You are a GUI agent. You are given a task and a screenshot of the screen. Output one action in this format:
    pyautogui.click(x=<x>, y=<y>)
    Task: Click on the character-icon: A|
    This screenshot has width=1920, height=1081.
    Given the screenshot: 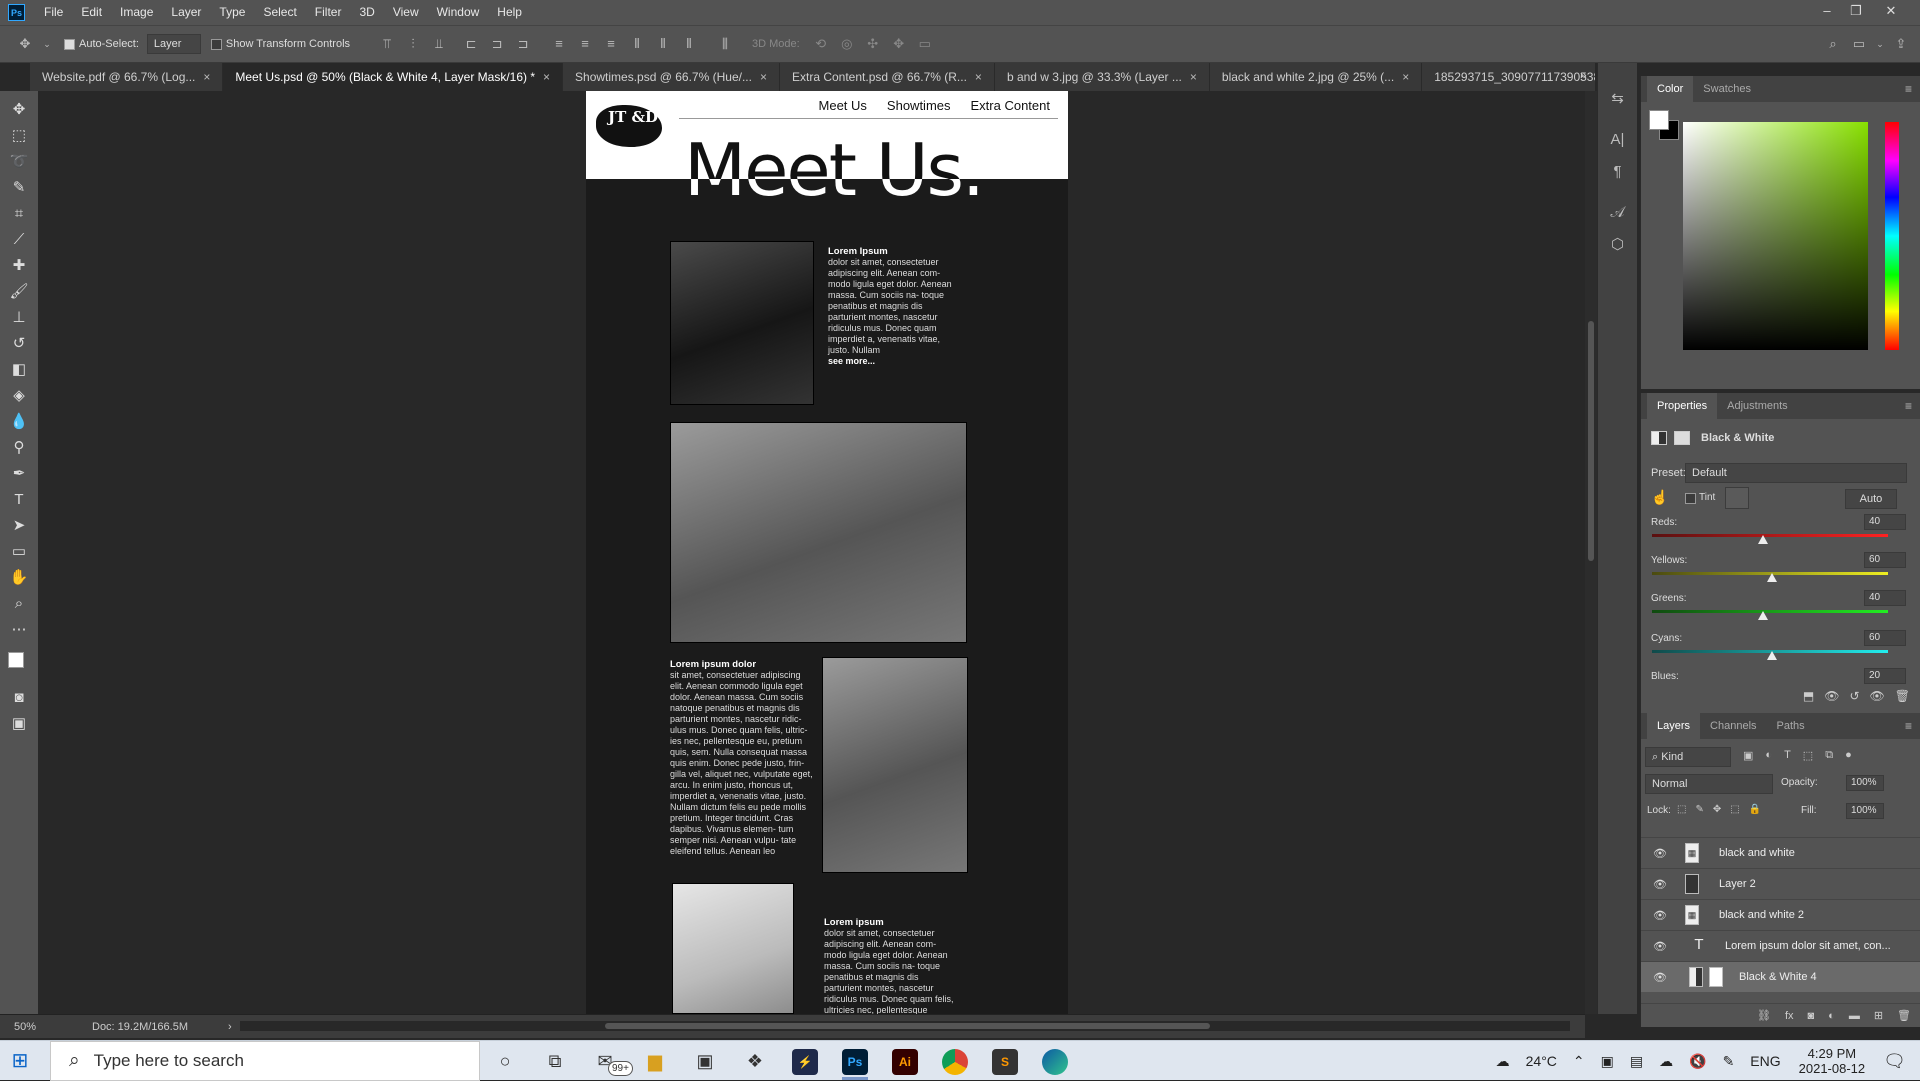 What is the action you would take?
    pyautogui.click(x=1618, y=140)
    